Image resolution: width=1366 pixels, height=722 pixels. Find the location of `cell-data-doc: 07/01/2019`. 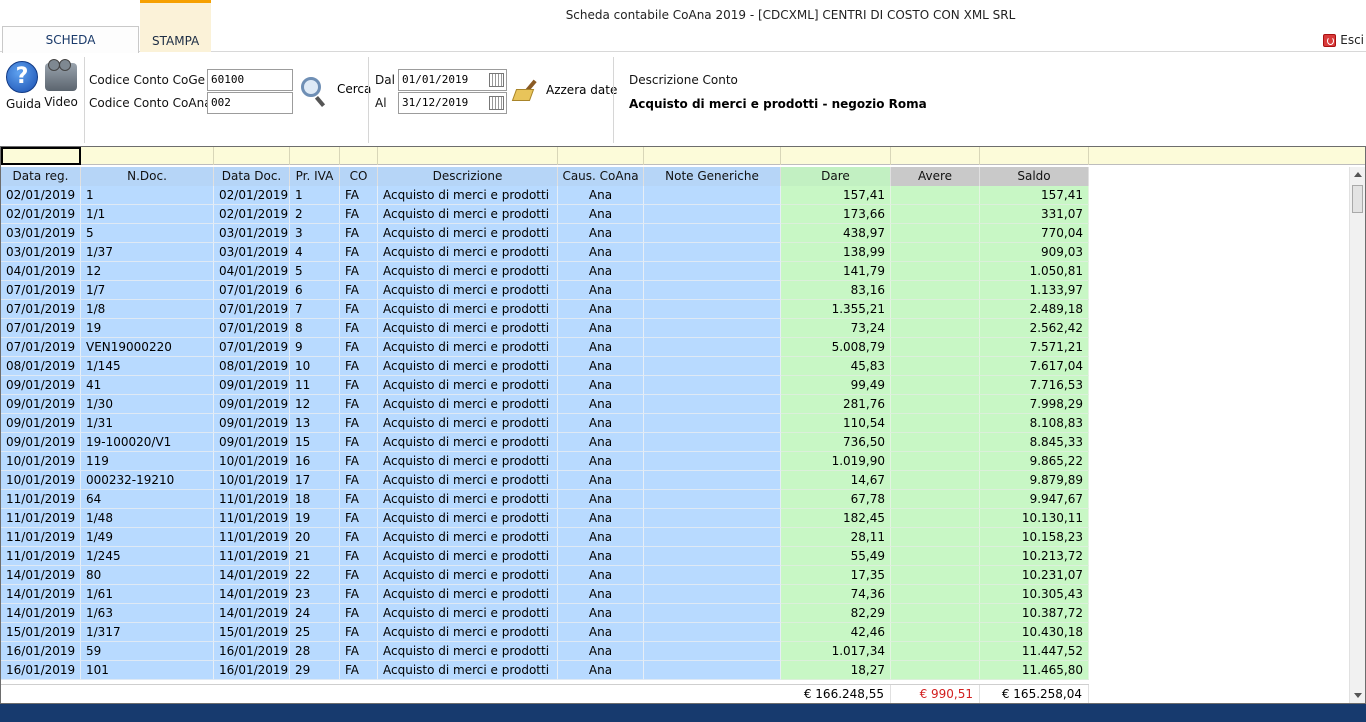

cell-data-doc: 07/01/2019 is located at coordinates (252, 328).